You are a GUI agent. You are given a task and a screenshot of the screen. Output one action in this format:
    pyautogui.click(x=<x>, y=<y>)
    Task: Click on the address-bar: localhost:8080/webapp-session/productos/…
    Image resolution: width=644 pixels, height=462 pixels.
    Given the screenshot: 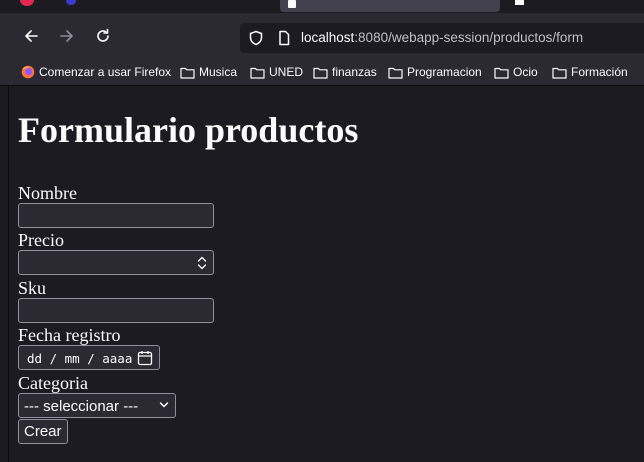 What is the action you would take?
    pyautogui.click(x=442, y=38)
    